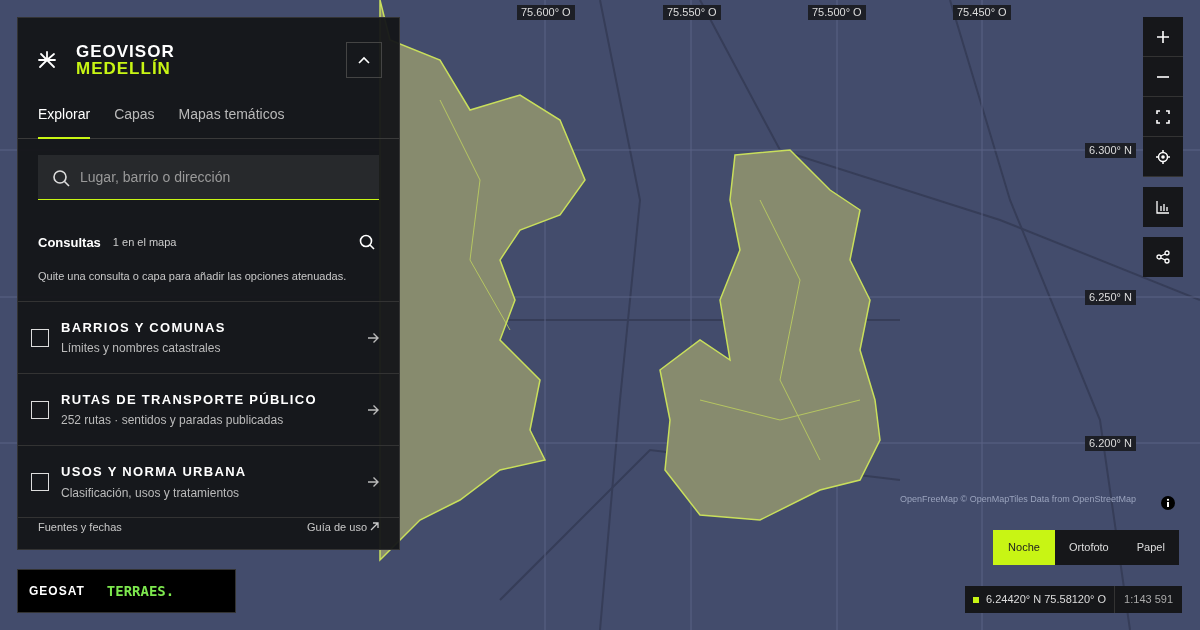  What do you see at coordinates (57, 591) in the screenshot?
I see `partner-logo: GEOSAT` at bounding box center [57, 591].